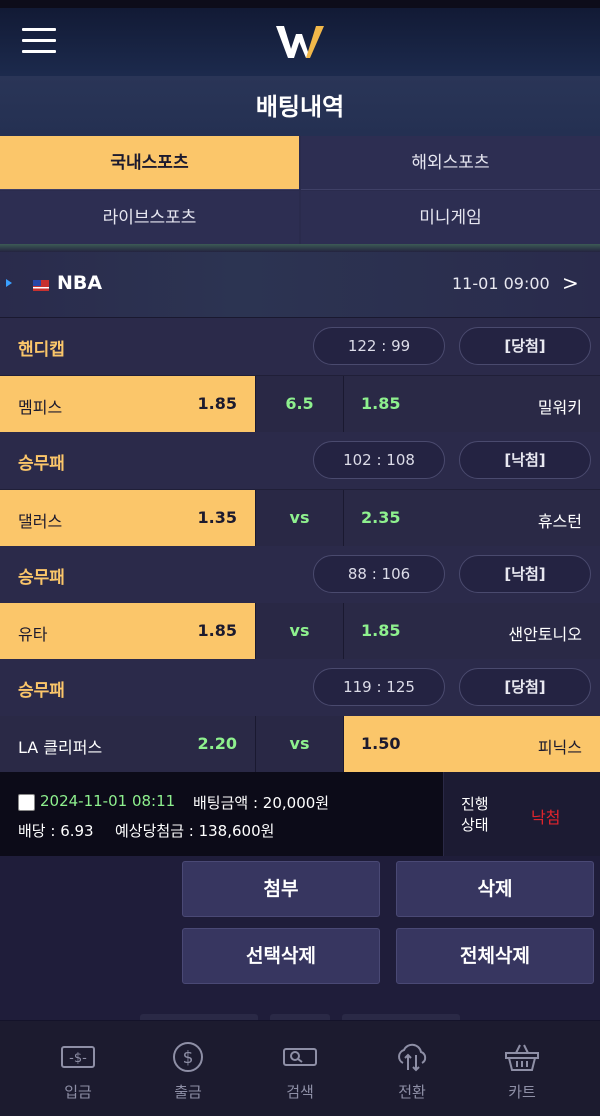 The height and width of the screenshot is (1116, 600). I want to click on score-pill: 102 : 108, so click(379, 460).